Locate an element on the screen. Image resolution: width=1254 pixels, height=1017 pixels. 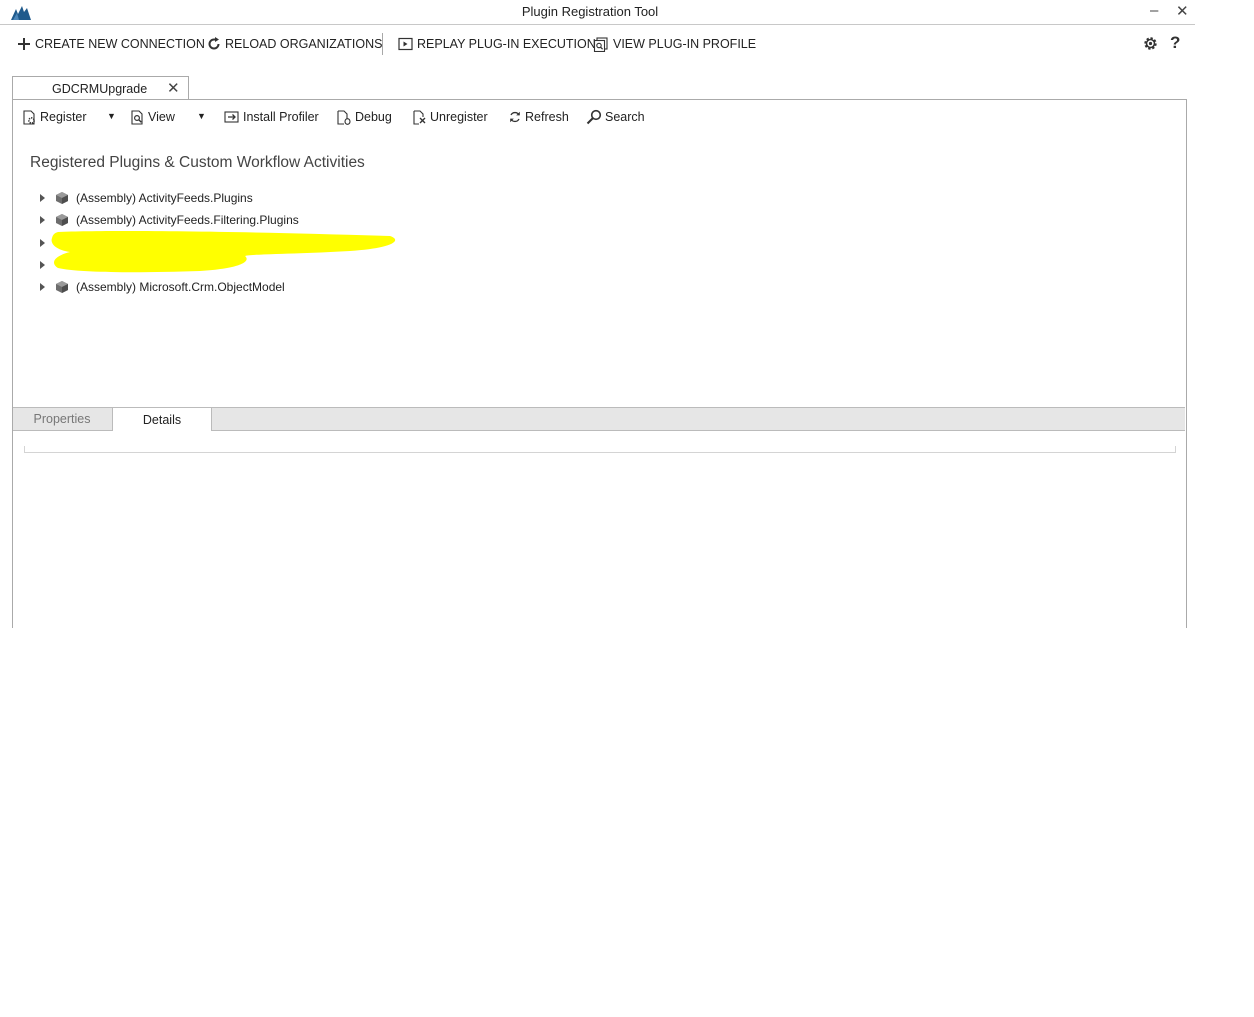
create-new-connection-button: CREATE NEW CONNECTION is located at coordinates (111, 44).